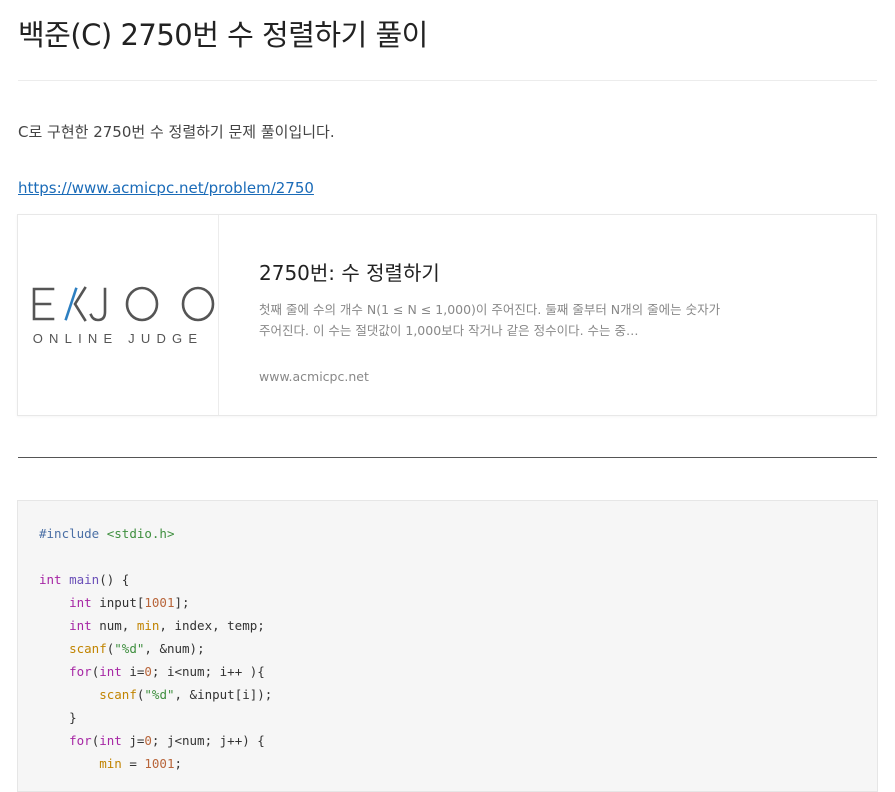  I want to click on code-token-fn: main, so click(84, 579).